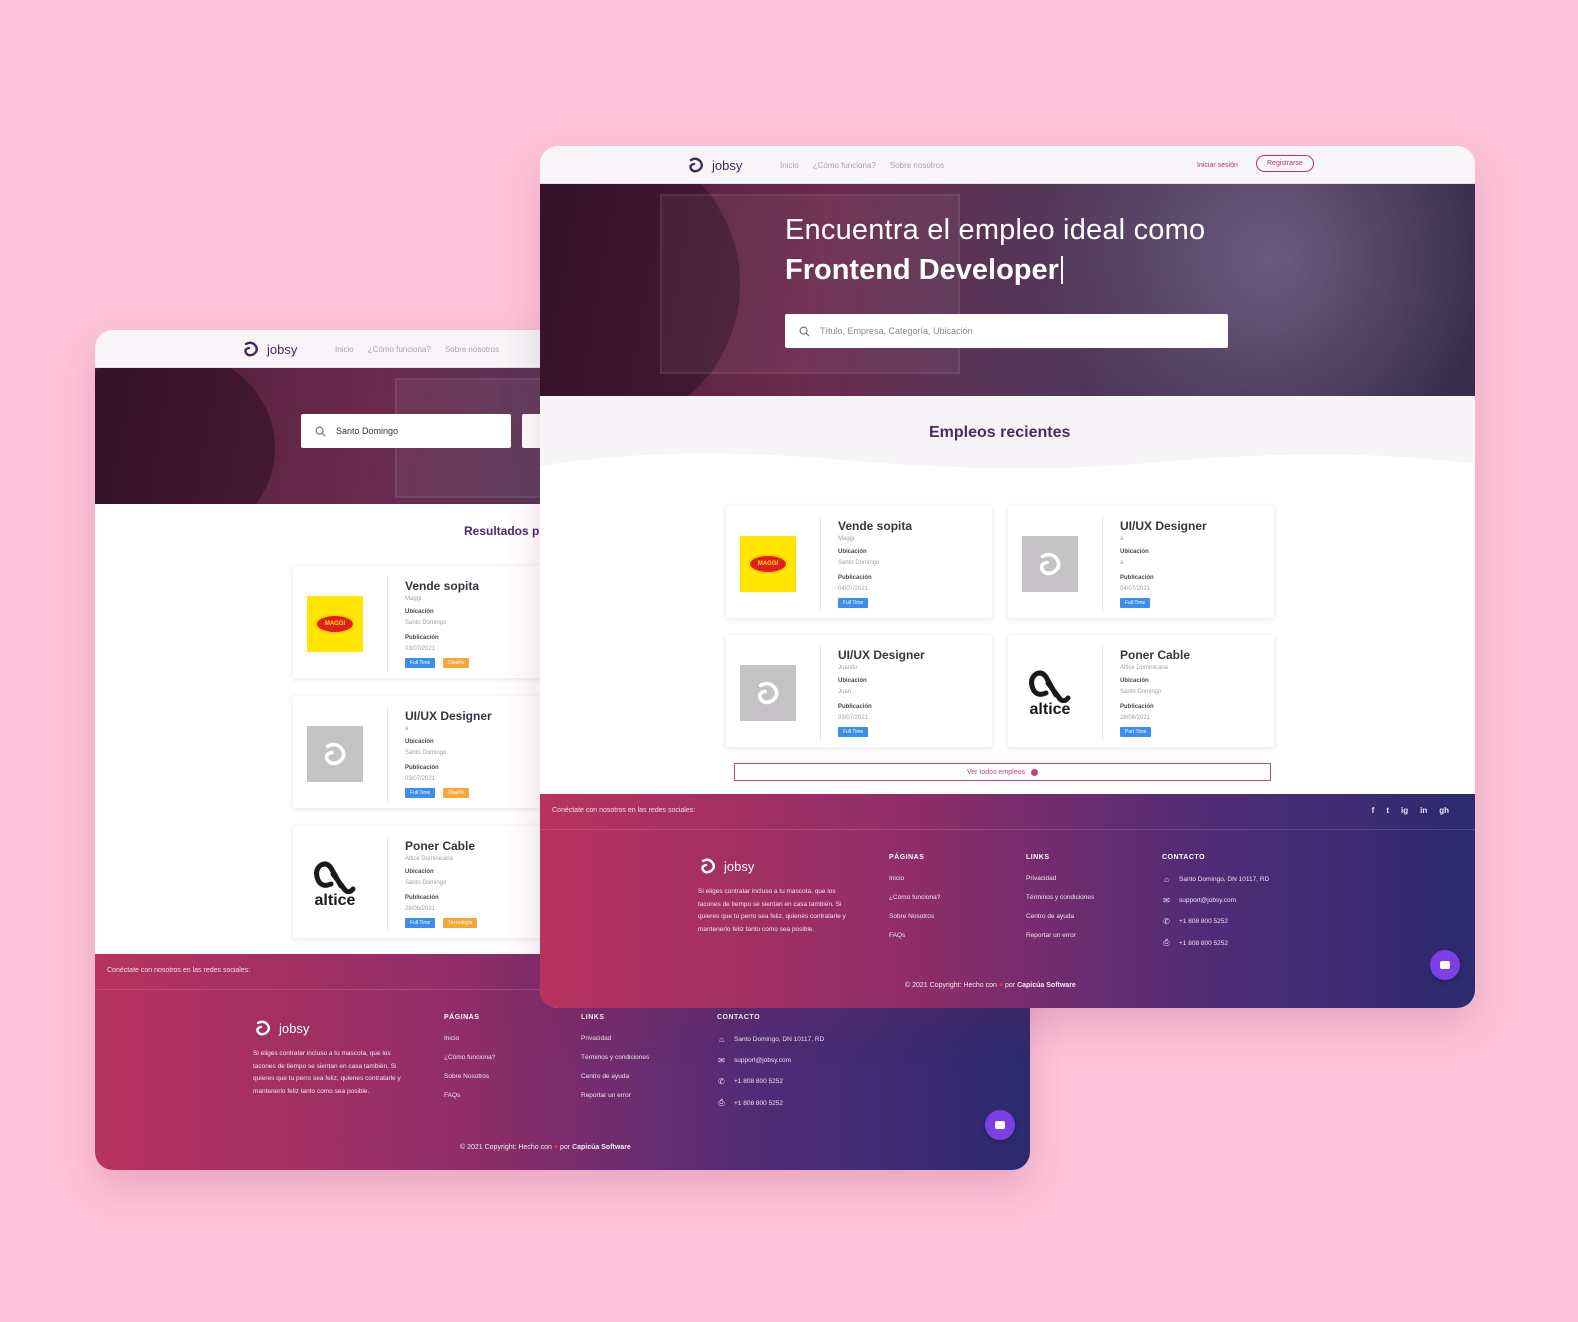 This screenshot has height=1322, width=1578. Describe the element at coordinates (1373, 810) in the screenshot. I see `facebook-icon: f` at that location.